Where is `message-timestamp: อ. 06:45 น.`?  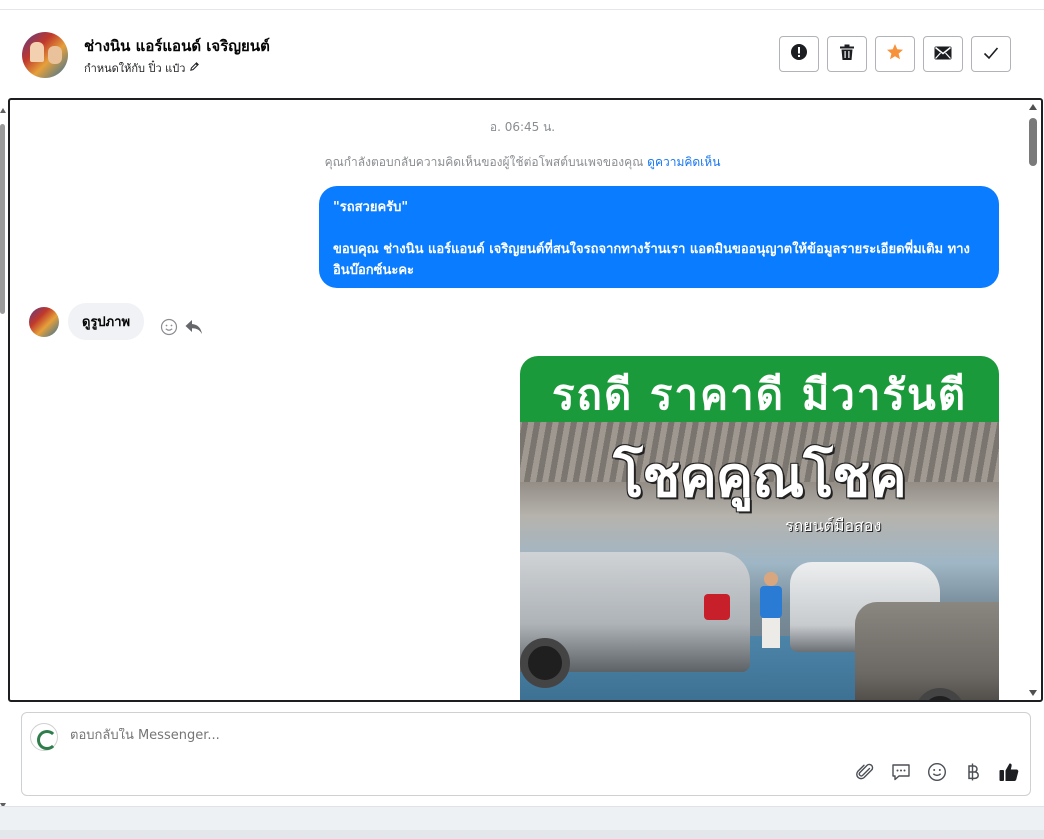
message-timestamp: อ. 06:45 น. is located at coordinates (522, 127).